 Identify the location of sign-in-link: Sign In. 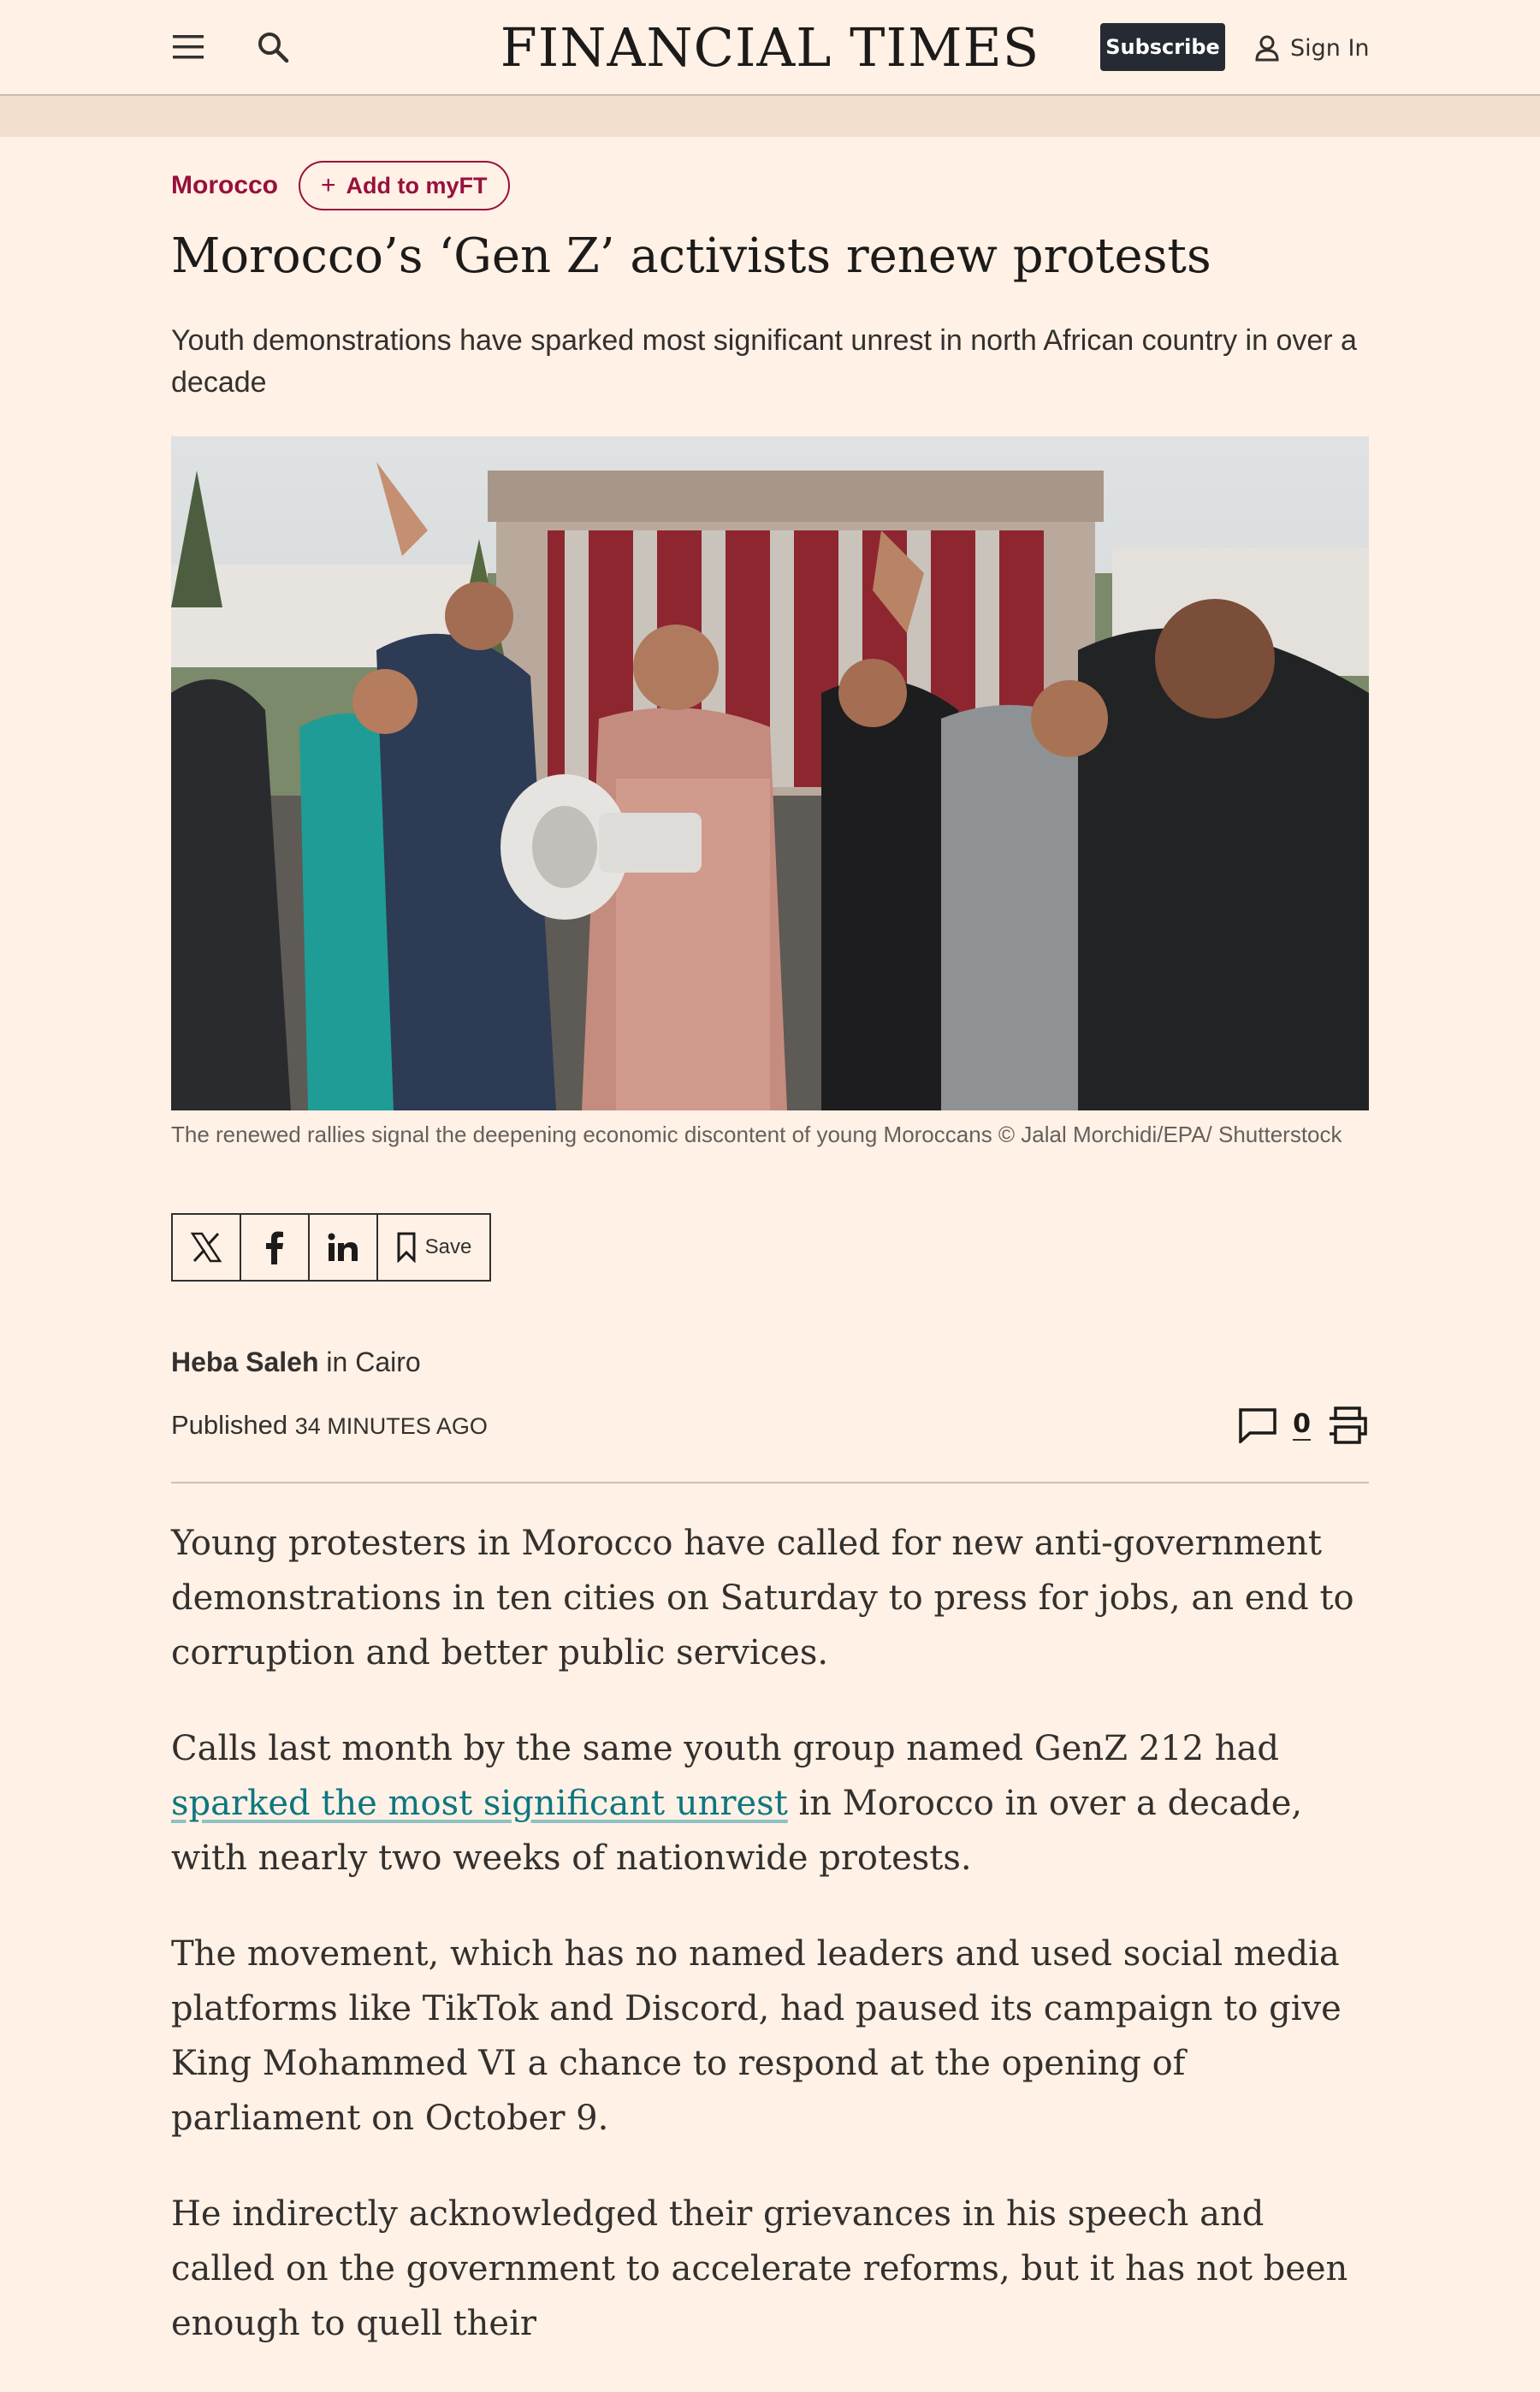
(1312, 48).